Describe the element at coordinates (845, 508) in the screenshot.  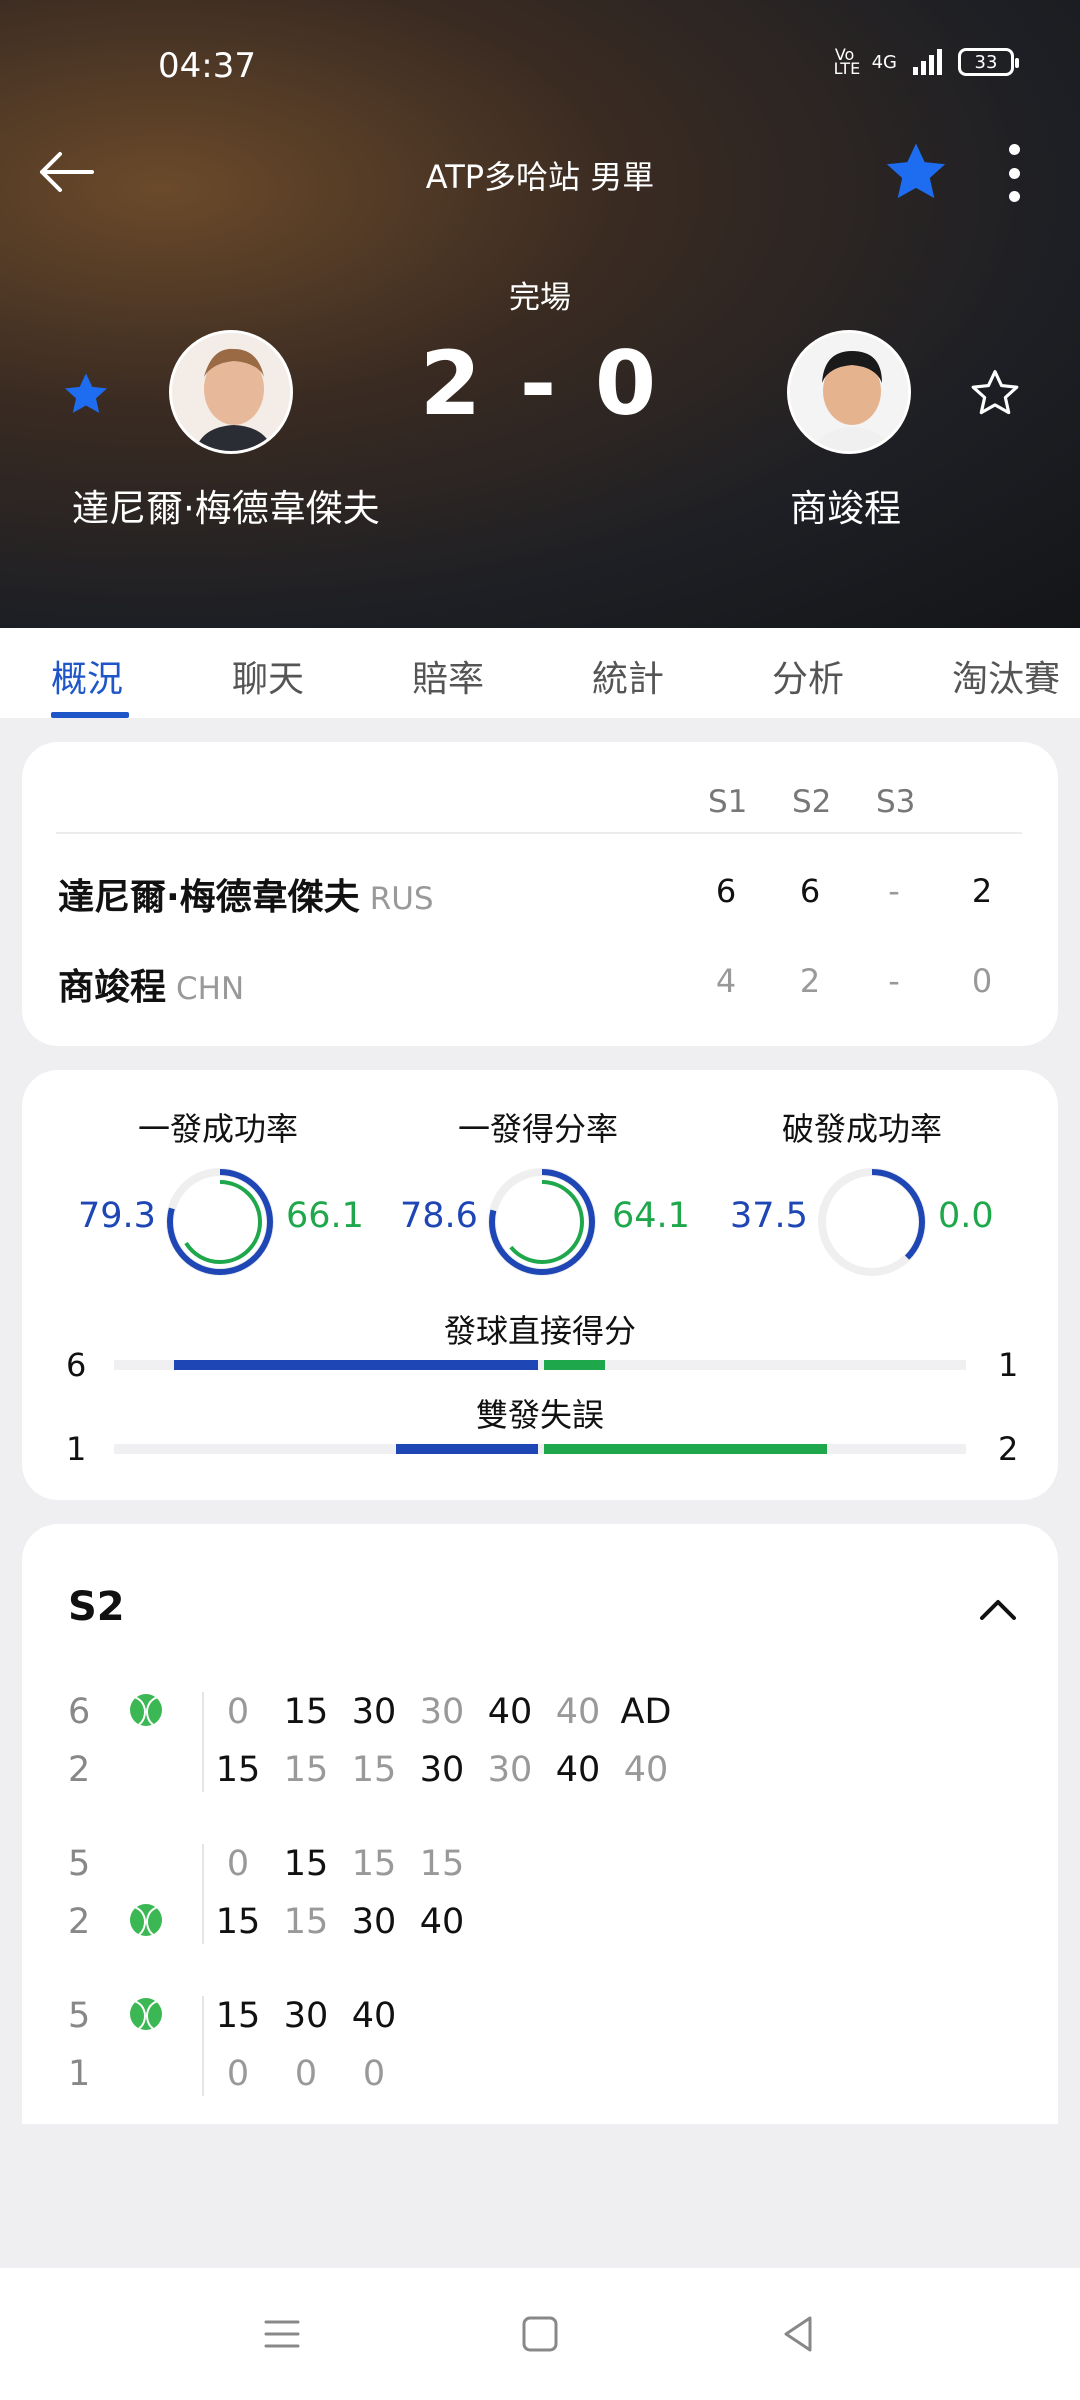
I see `player2-name: 商竣程` at that location.